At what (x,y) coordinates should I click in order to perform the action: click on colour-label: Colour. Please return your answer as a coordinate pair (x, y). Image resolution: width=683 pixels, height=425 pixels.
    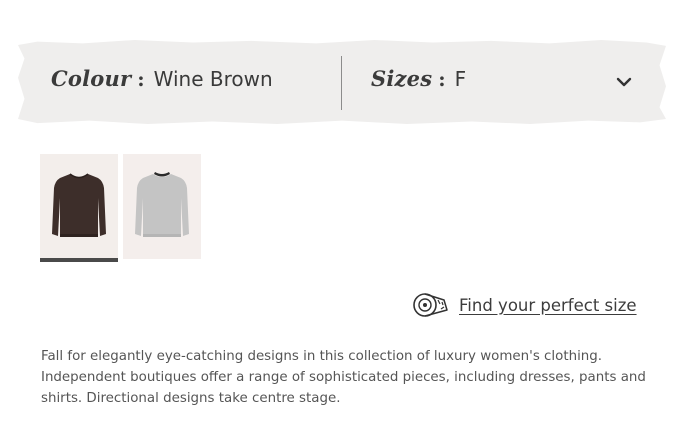
    Looking at the image, I should click on (91, 78).